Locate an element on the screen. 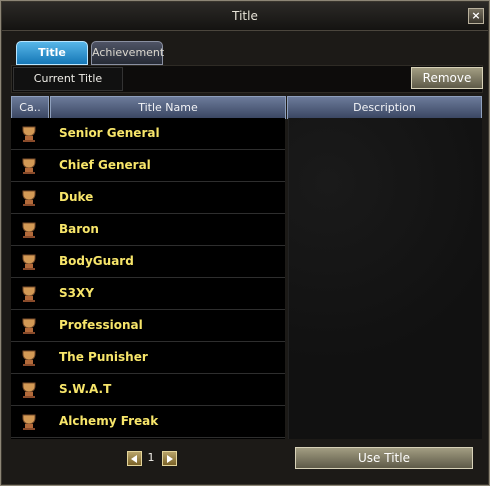  page-number: 1 is located at coordinates (151, 457).